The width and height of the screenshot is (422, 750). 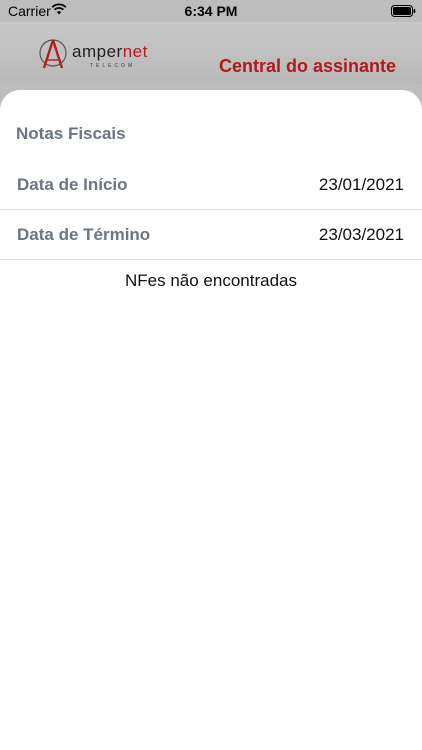 I want to click on divider, so click(x=211, y=259).